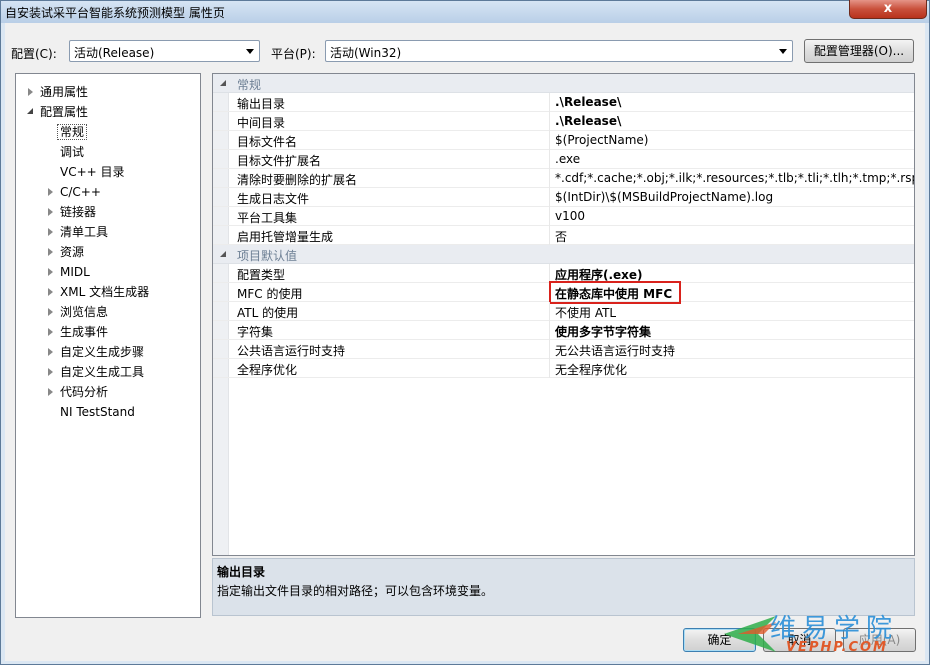  What do you see at coordinates (241, 572) in the screenshot?
I see `description-title: 输出目录` at bounding box center [241, 572].